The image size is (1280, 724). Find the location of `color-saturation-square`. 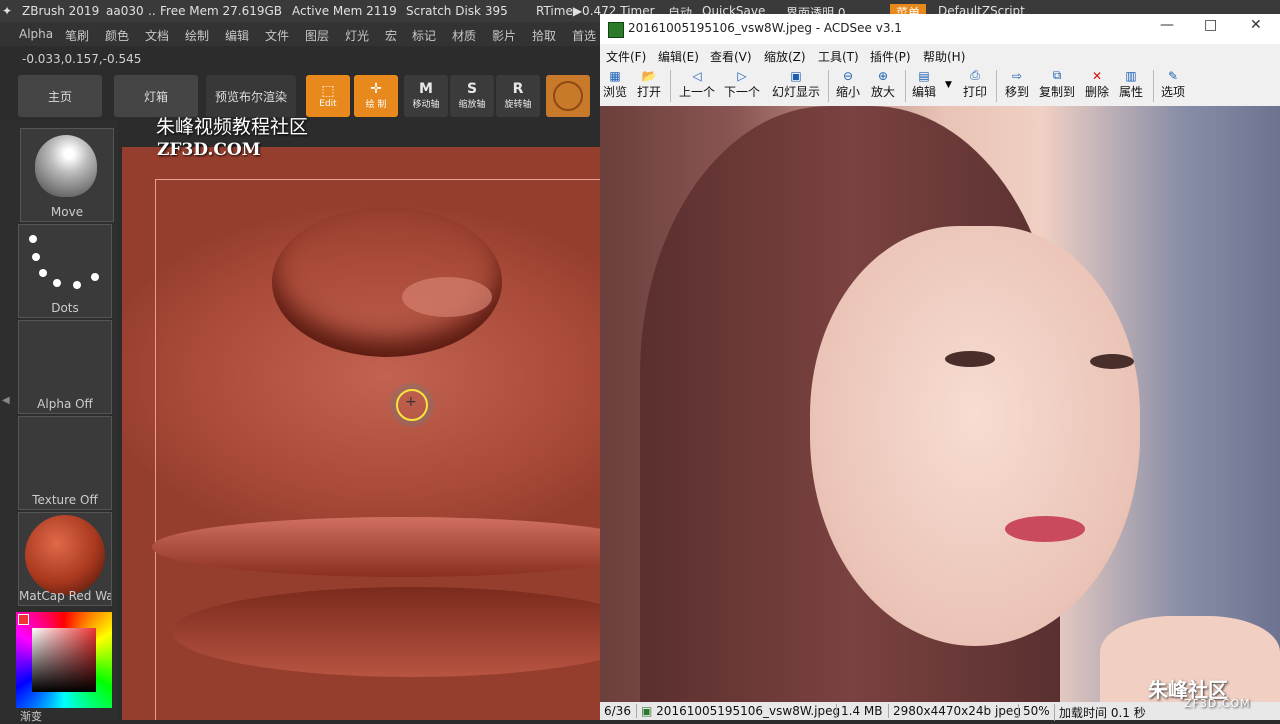

color-saturation-square is located at coordinates (64, 660).